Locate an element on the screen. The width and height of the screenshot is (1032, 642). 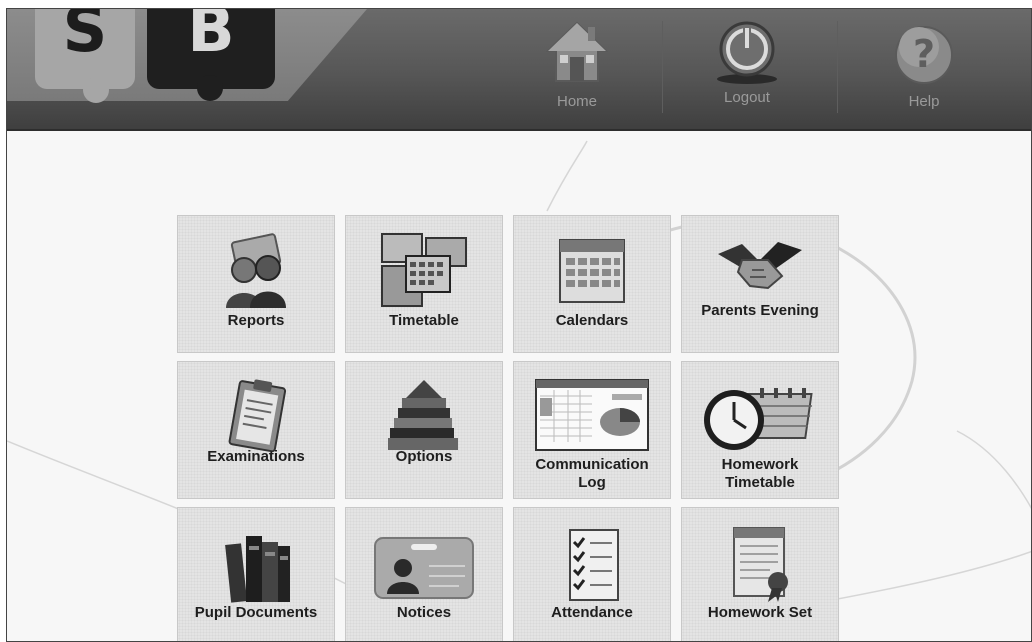
tile-homework-timetable: Homework Timetable is located at coordinates (760, 430).